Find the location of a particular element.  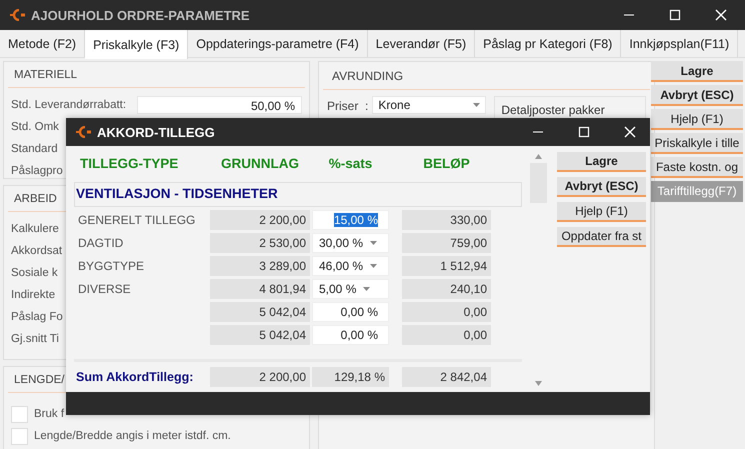

tab: Priskalkyle (F3) is located at coordinates (136, 44).